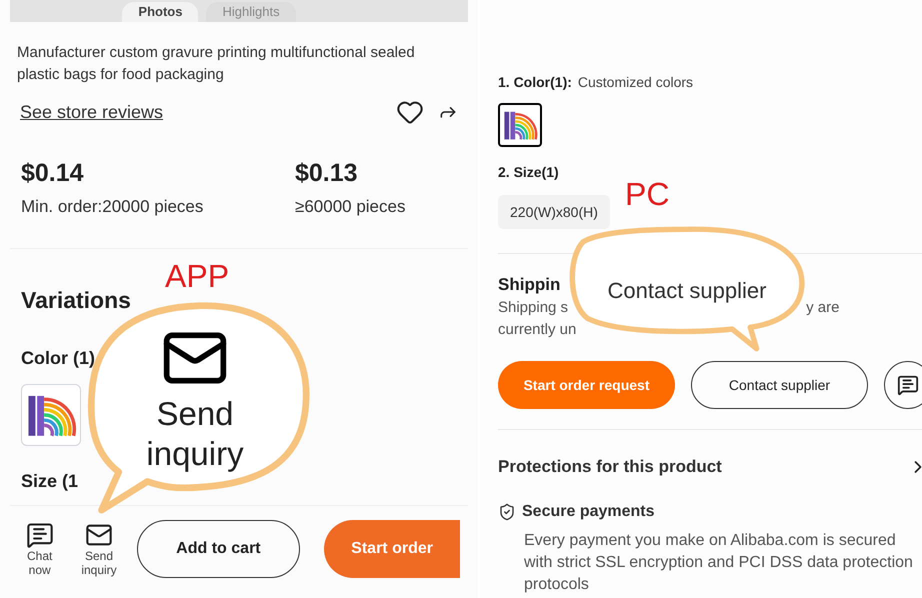 This screenshot has height=598, width=922. I want to click on app-label: APP, so click(197, 276).